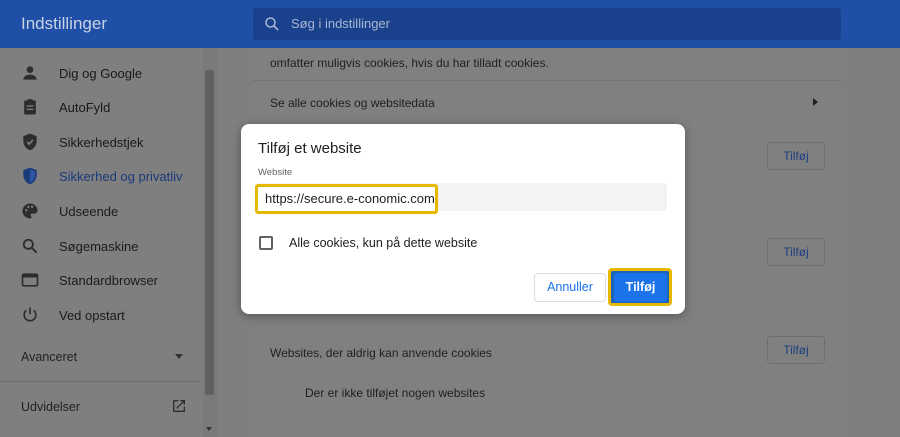  Describe the element at coordinates (640, 287) in the screenshot. I see `add-button: Tilføj` at that location.